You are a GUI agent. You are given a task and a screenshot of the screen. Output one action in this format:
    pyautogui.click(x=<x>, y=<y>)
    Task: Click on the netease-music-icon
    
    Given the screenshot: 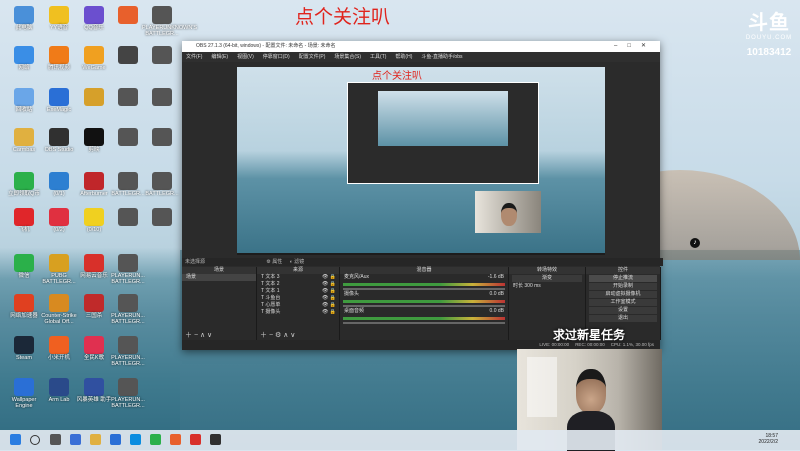 What is the action you would take?
    pyautogui.click(x=195, y=439)
    